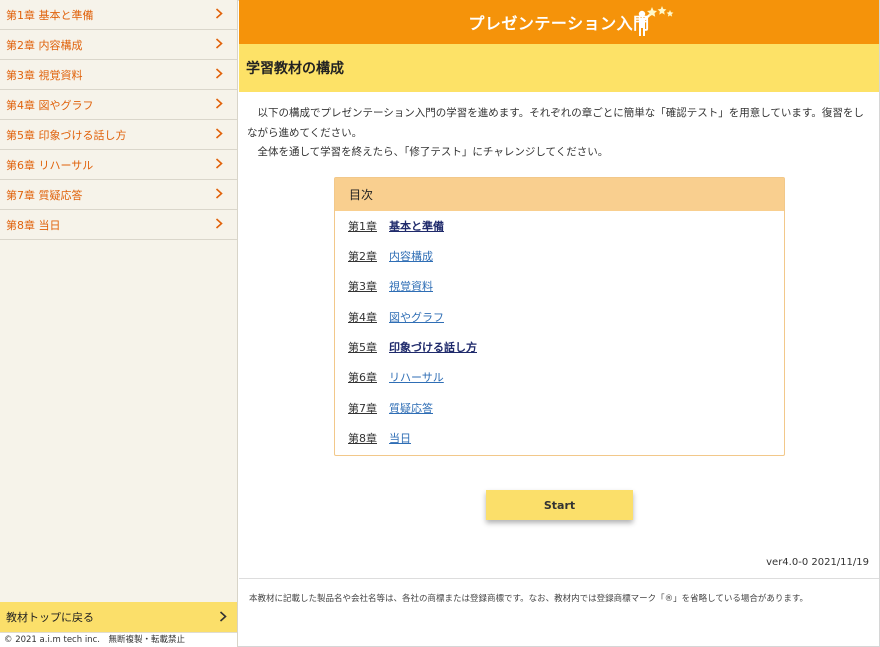 The image size is (880, 647). What do you see at coordinates (411, 408) in the screenshot?
I see `toc-chapter-link: 質疑応答` at bounding box center [411, 408].